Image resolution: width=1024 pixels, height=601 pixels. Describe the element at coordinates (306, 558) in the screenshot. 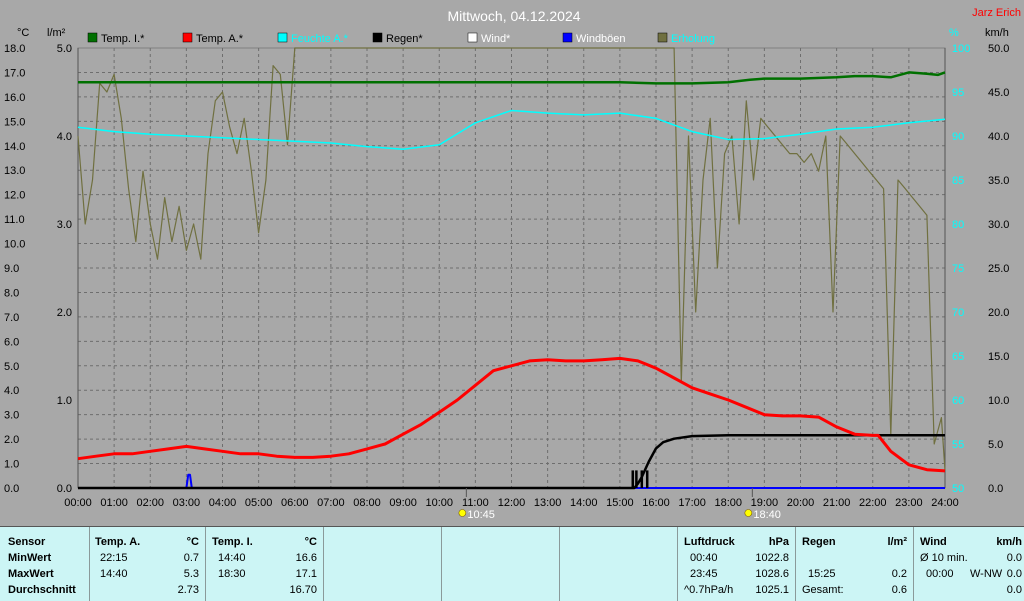

I see `temp-i-min-value: 16.6` at that location.